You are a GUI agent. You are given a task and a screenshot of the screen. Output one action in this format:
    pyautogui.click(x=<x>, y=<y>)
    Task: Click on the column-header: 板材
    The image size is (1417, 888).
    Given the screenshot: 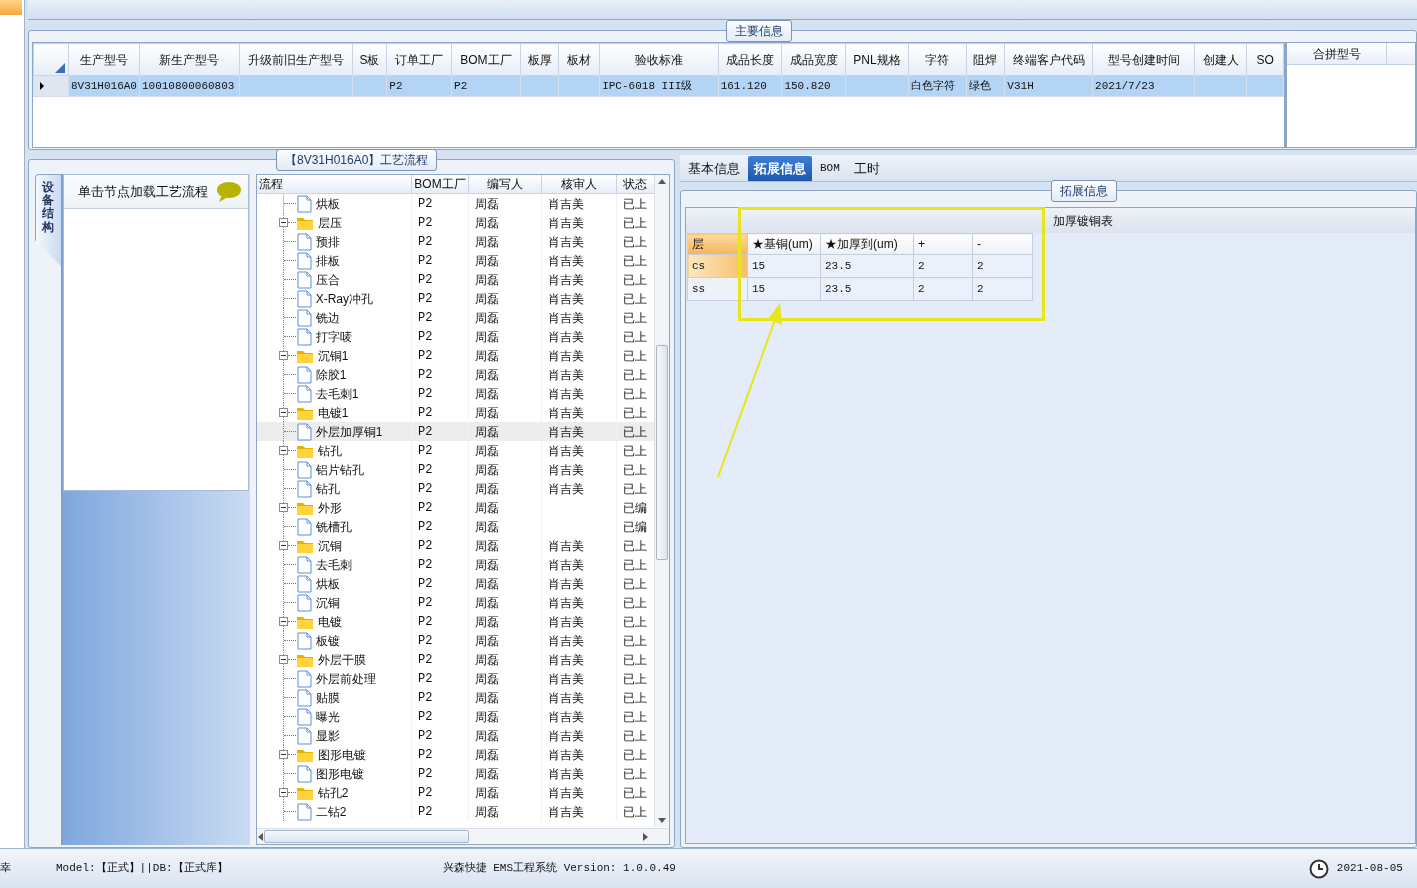 What is the action you would take?
    pyautogui.click(x=579, y=59)
    